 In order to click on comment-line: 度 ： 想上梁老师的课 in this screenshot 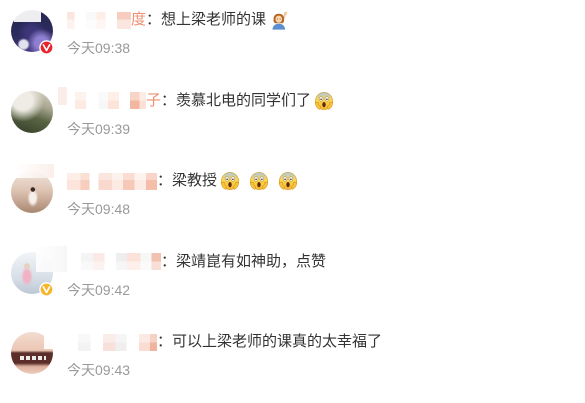, I will do `click(178, 20)`.